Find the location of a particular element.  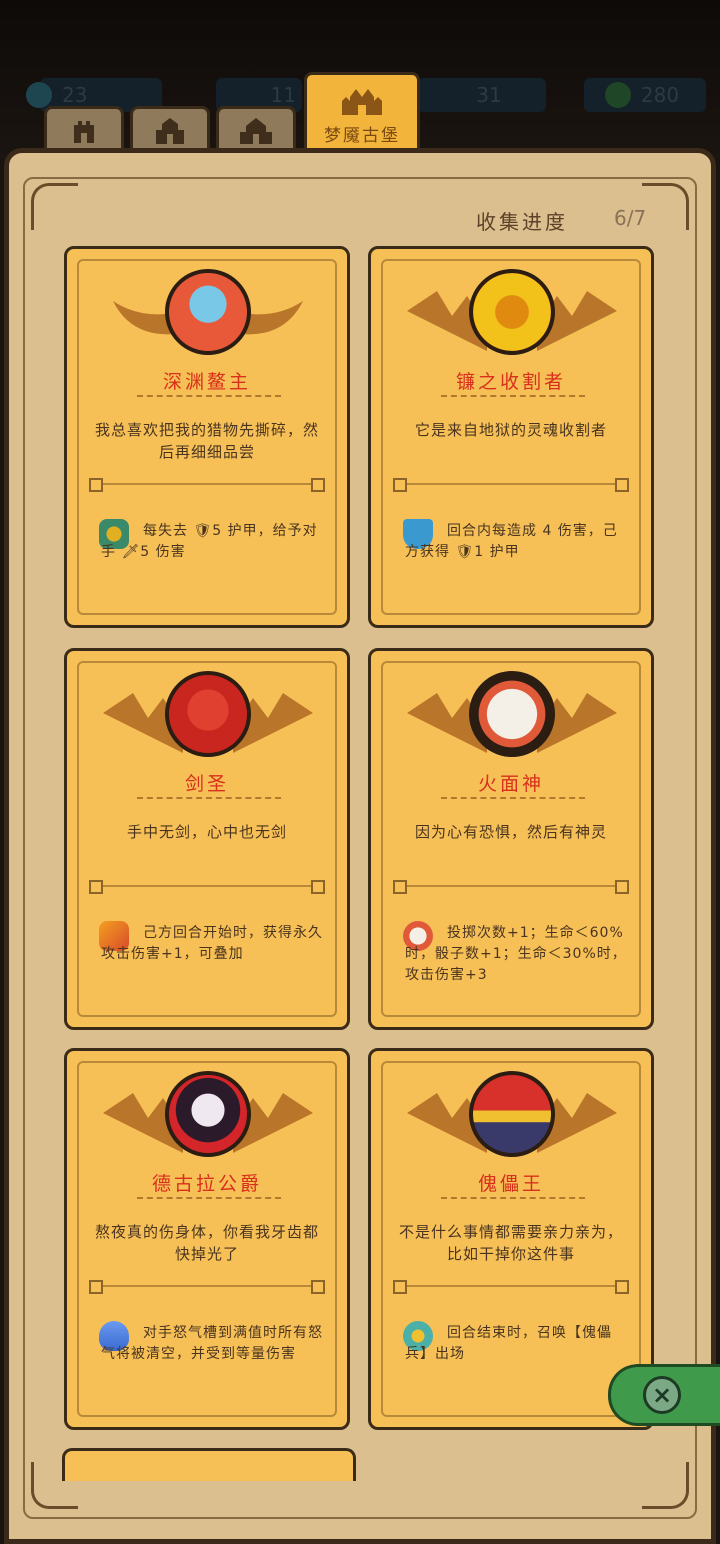

resource-gold-value: 11 is located at coordinates (283, 95).